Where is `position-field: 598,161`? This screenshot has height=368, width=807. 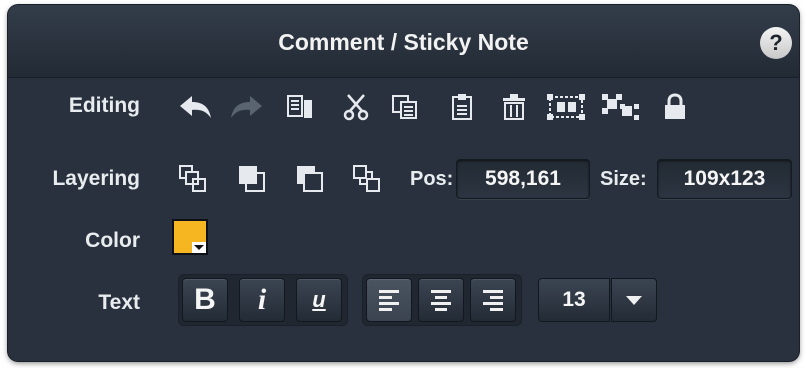 position-field: 598,161 is located at coordinates (523, 179).